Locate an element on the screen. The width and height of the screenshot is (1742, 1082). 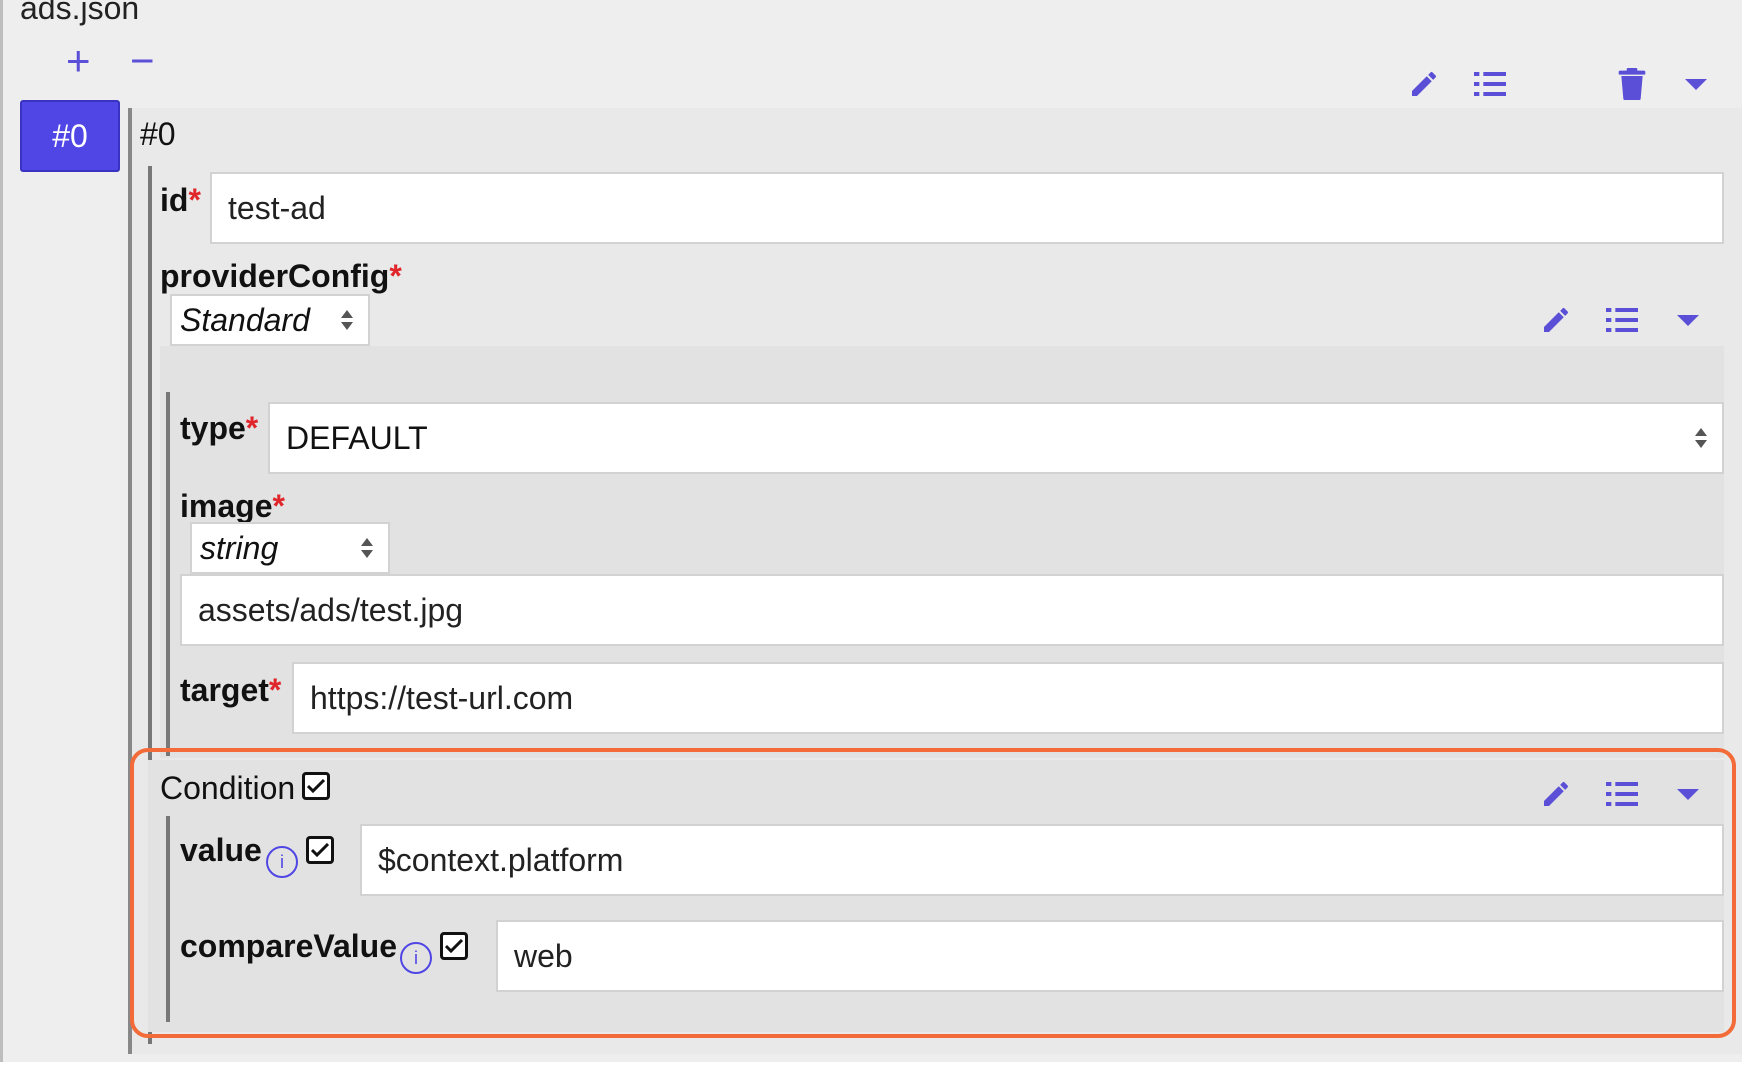
value-input is located at coordinates (1042, 860).